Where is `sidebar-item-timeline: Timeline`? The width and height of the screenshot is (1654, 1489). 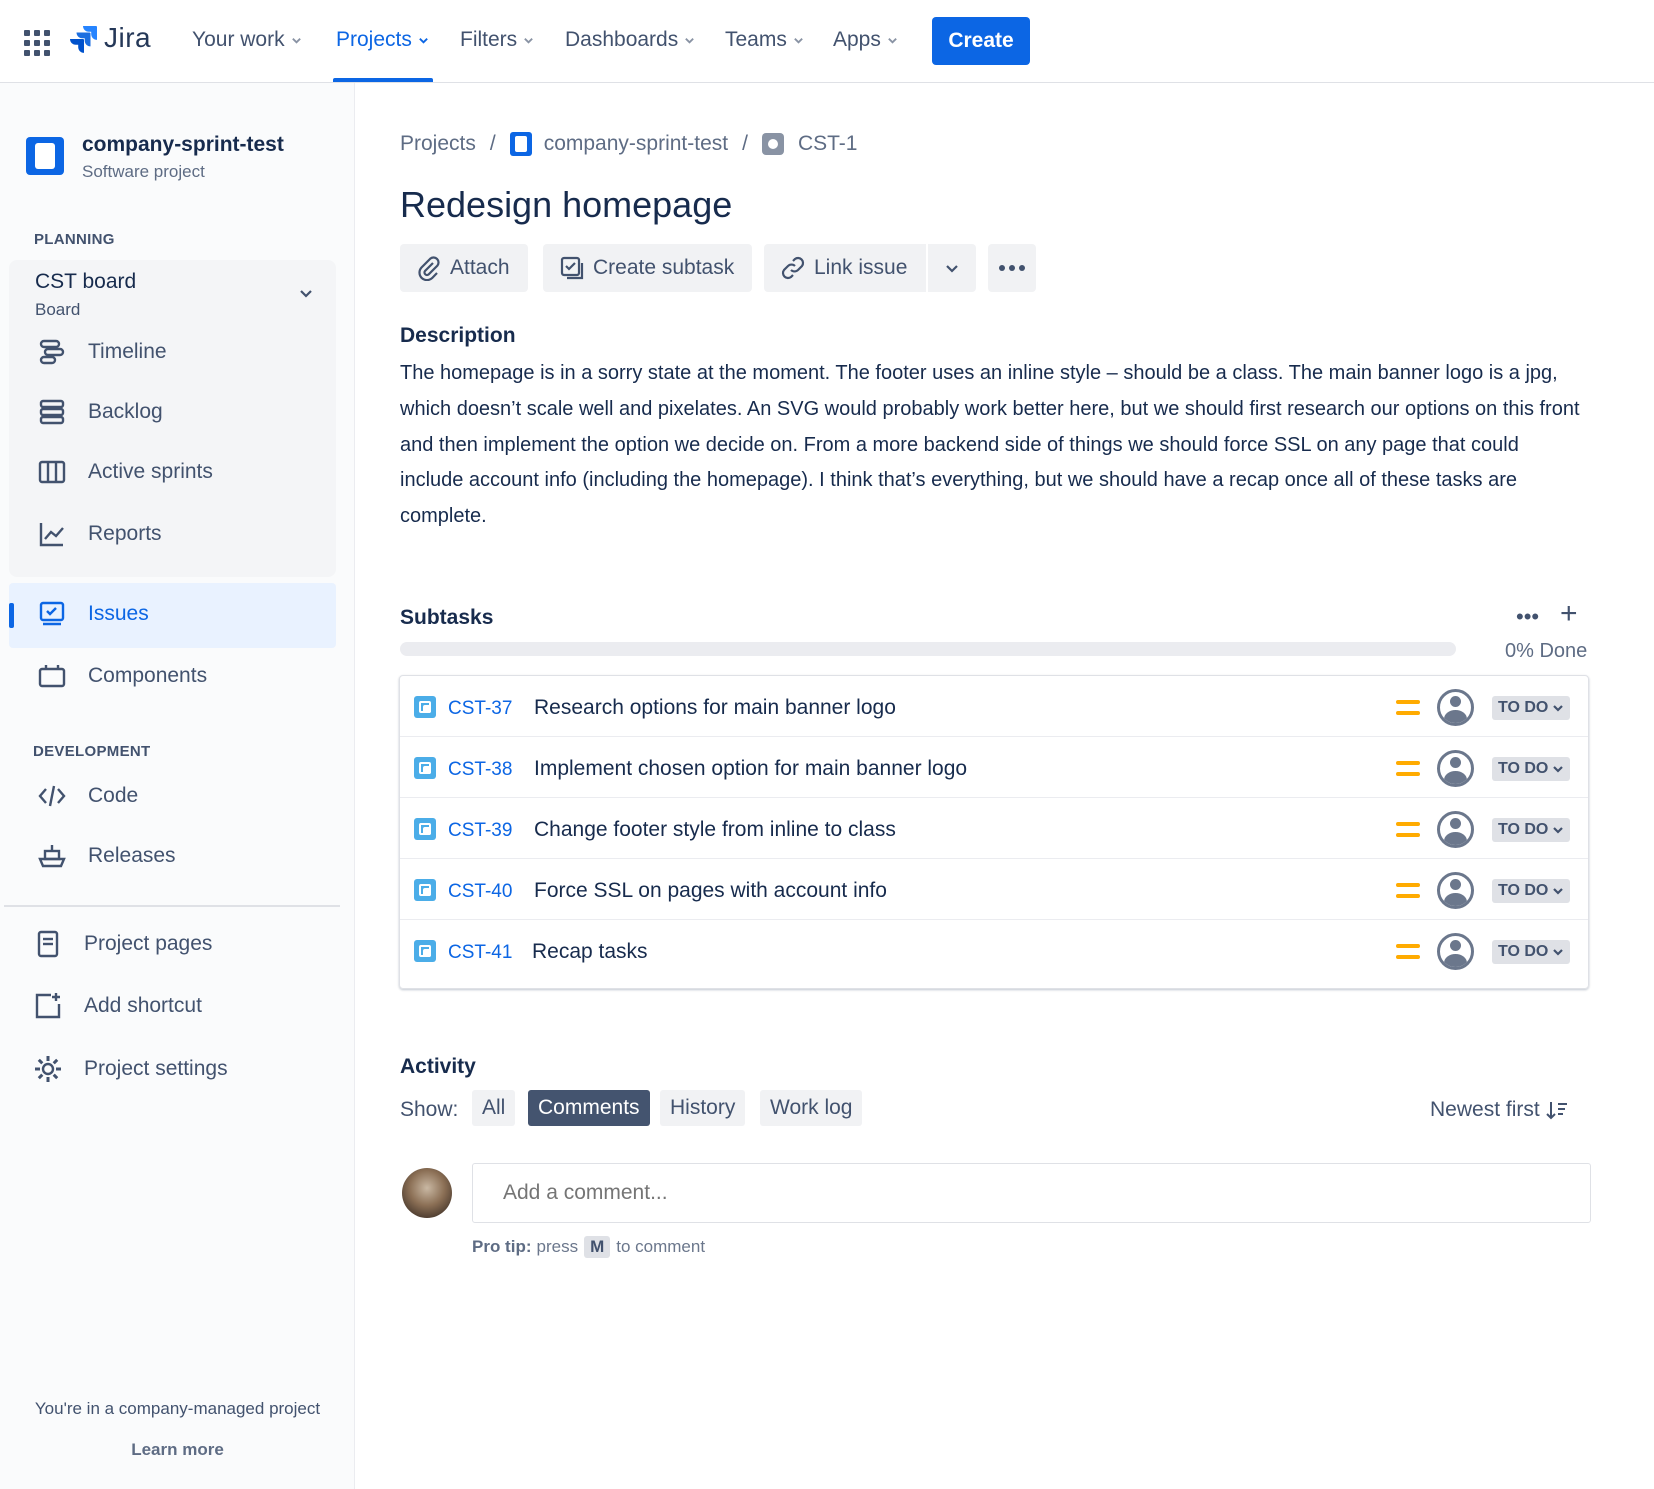
sidebar-item-timeline: Timeline is located at coordinates (101, 352).